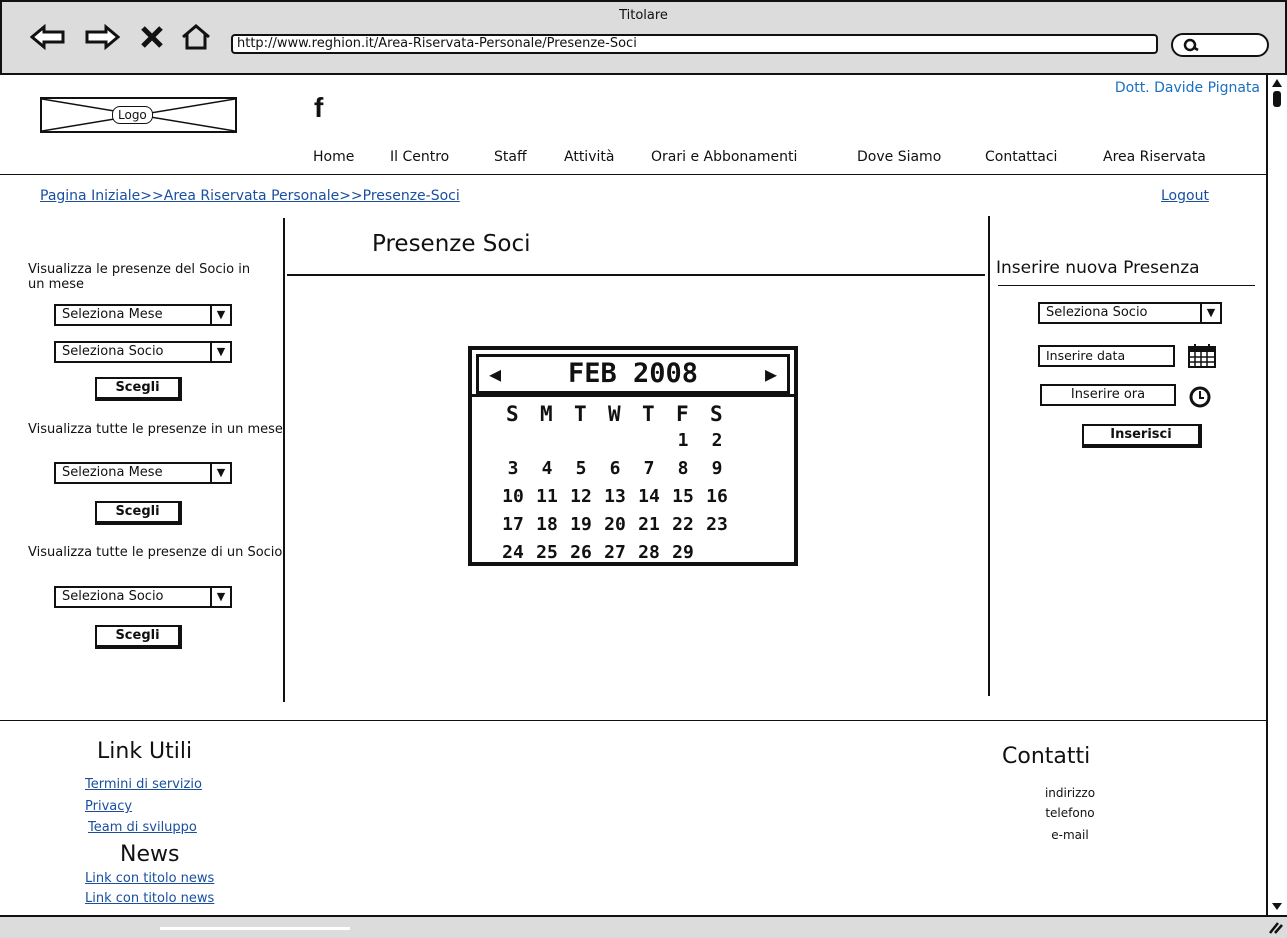  I want to click on date-input: Inserire data, so click(1106, 356).